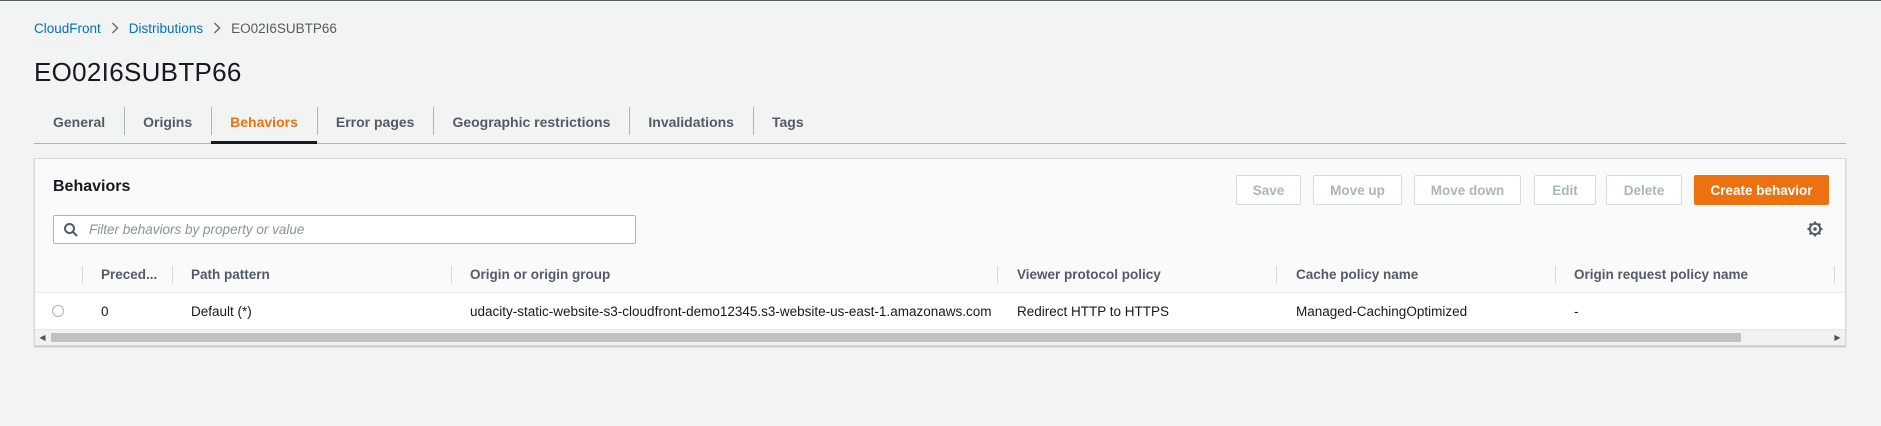 Image resolution: width=1881 pixels, height=426 pixels. I want to click on page-title: EO02I6SUBTP66, so click(138, 72).